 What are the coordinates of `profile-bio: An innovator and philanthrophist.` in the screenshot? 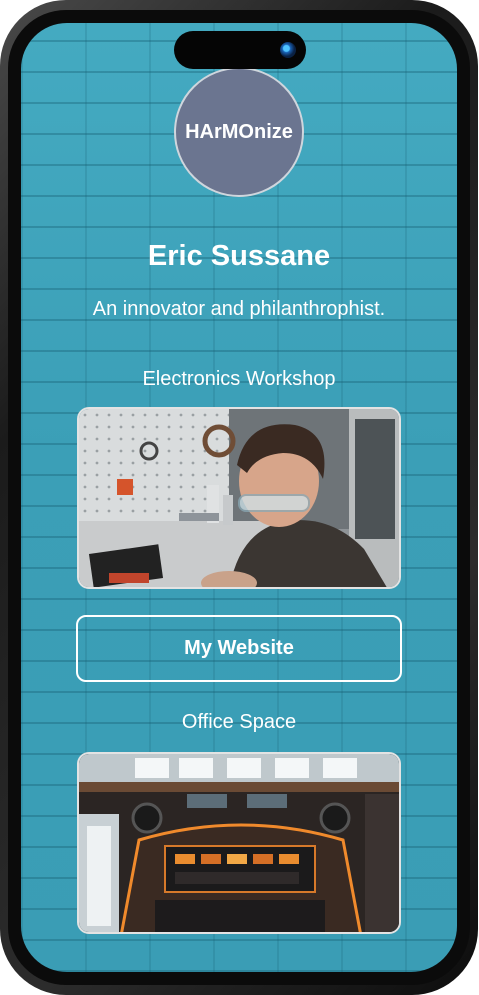 It's located at (239, 309).